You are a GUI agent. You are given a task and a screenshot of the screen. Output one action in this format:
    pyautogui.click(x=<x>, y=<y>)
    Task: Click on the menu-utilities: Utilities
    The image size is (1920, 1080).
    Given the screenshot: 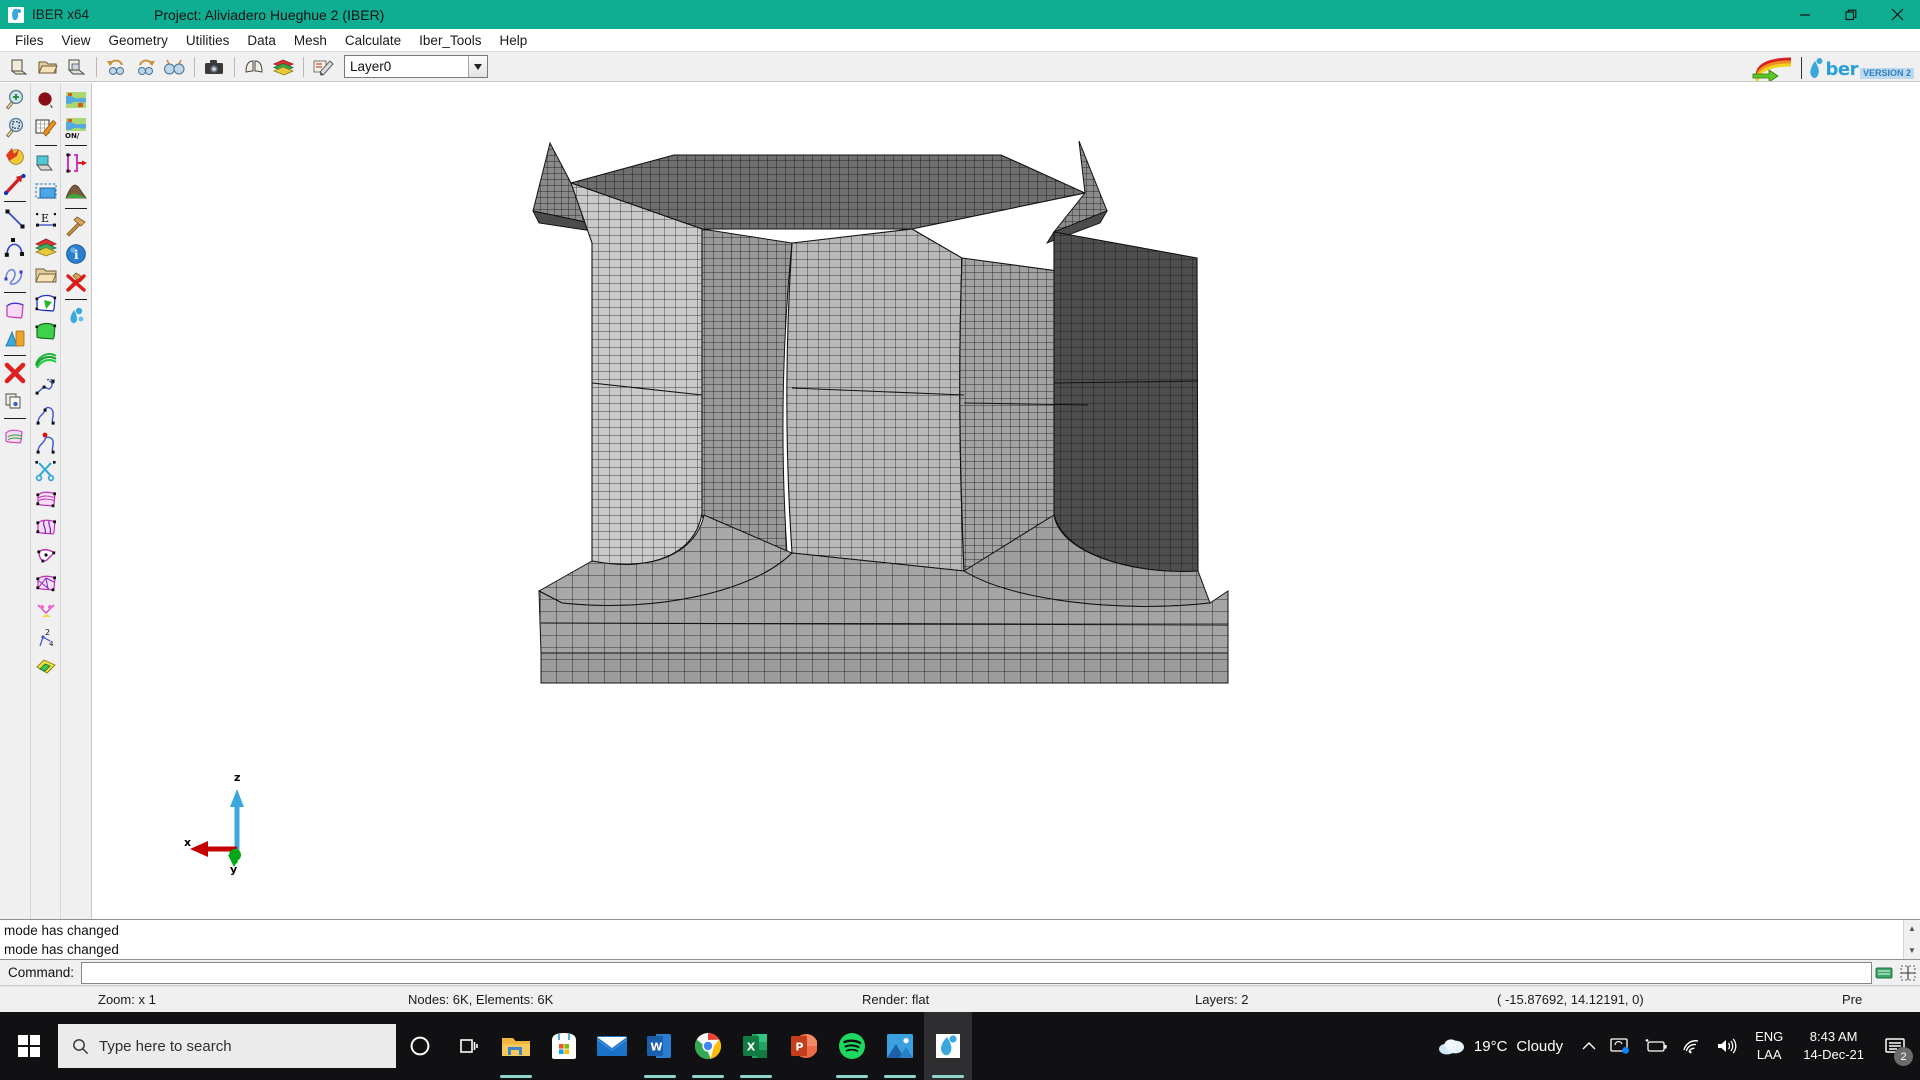 What is the action you would take?
    pyautogui.click(x=208, y=40)
    